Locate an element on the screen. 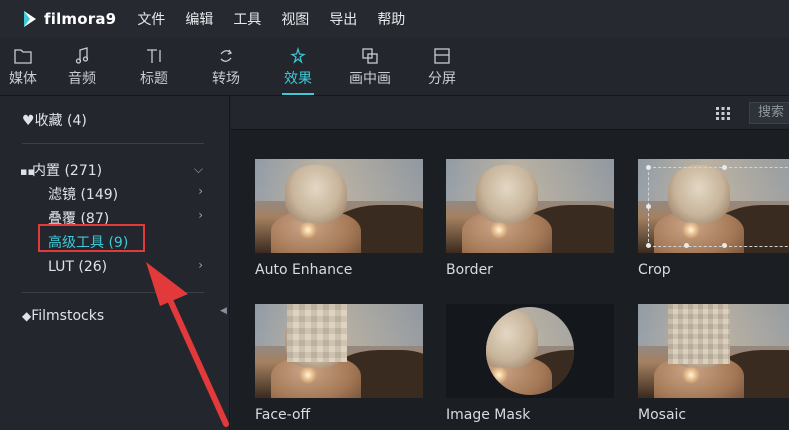  category-filters: 滤镜 (149) is located at coordinates (83, 194).